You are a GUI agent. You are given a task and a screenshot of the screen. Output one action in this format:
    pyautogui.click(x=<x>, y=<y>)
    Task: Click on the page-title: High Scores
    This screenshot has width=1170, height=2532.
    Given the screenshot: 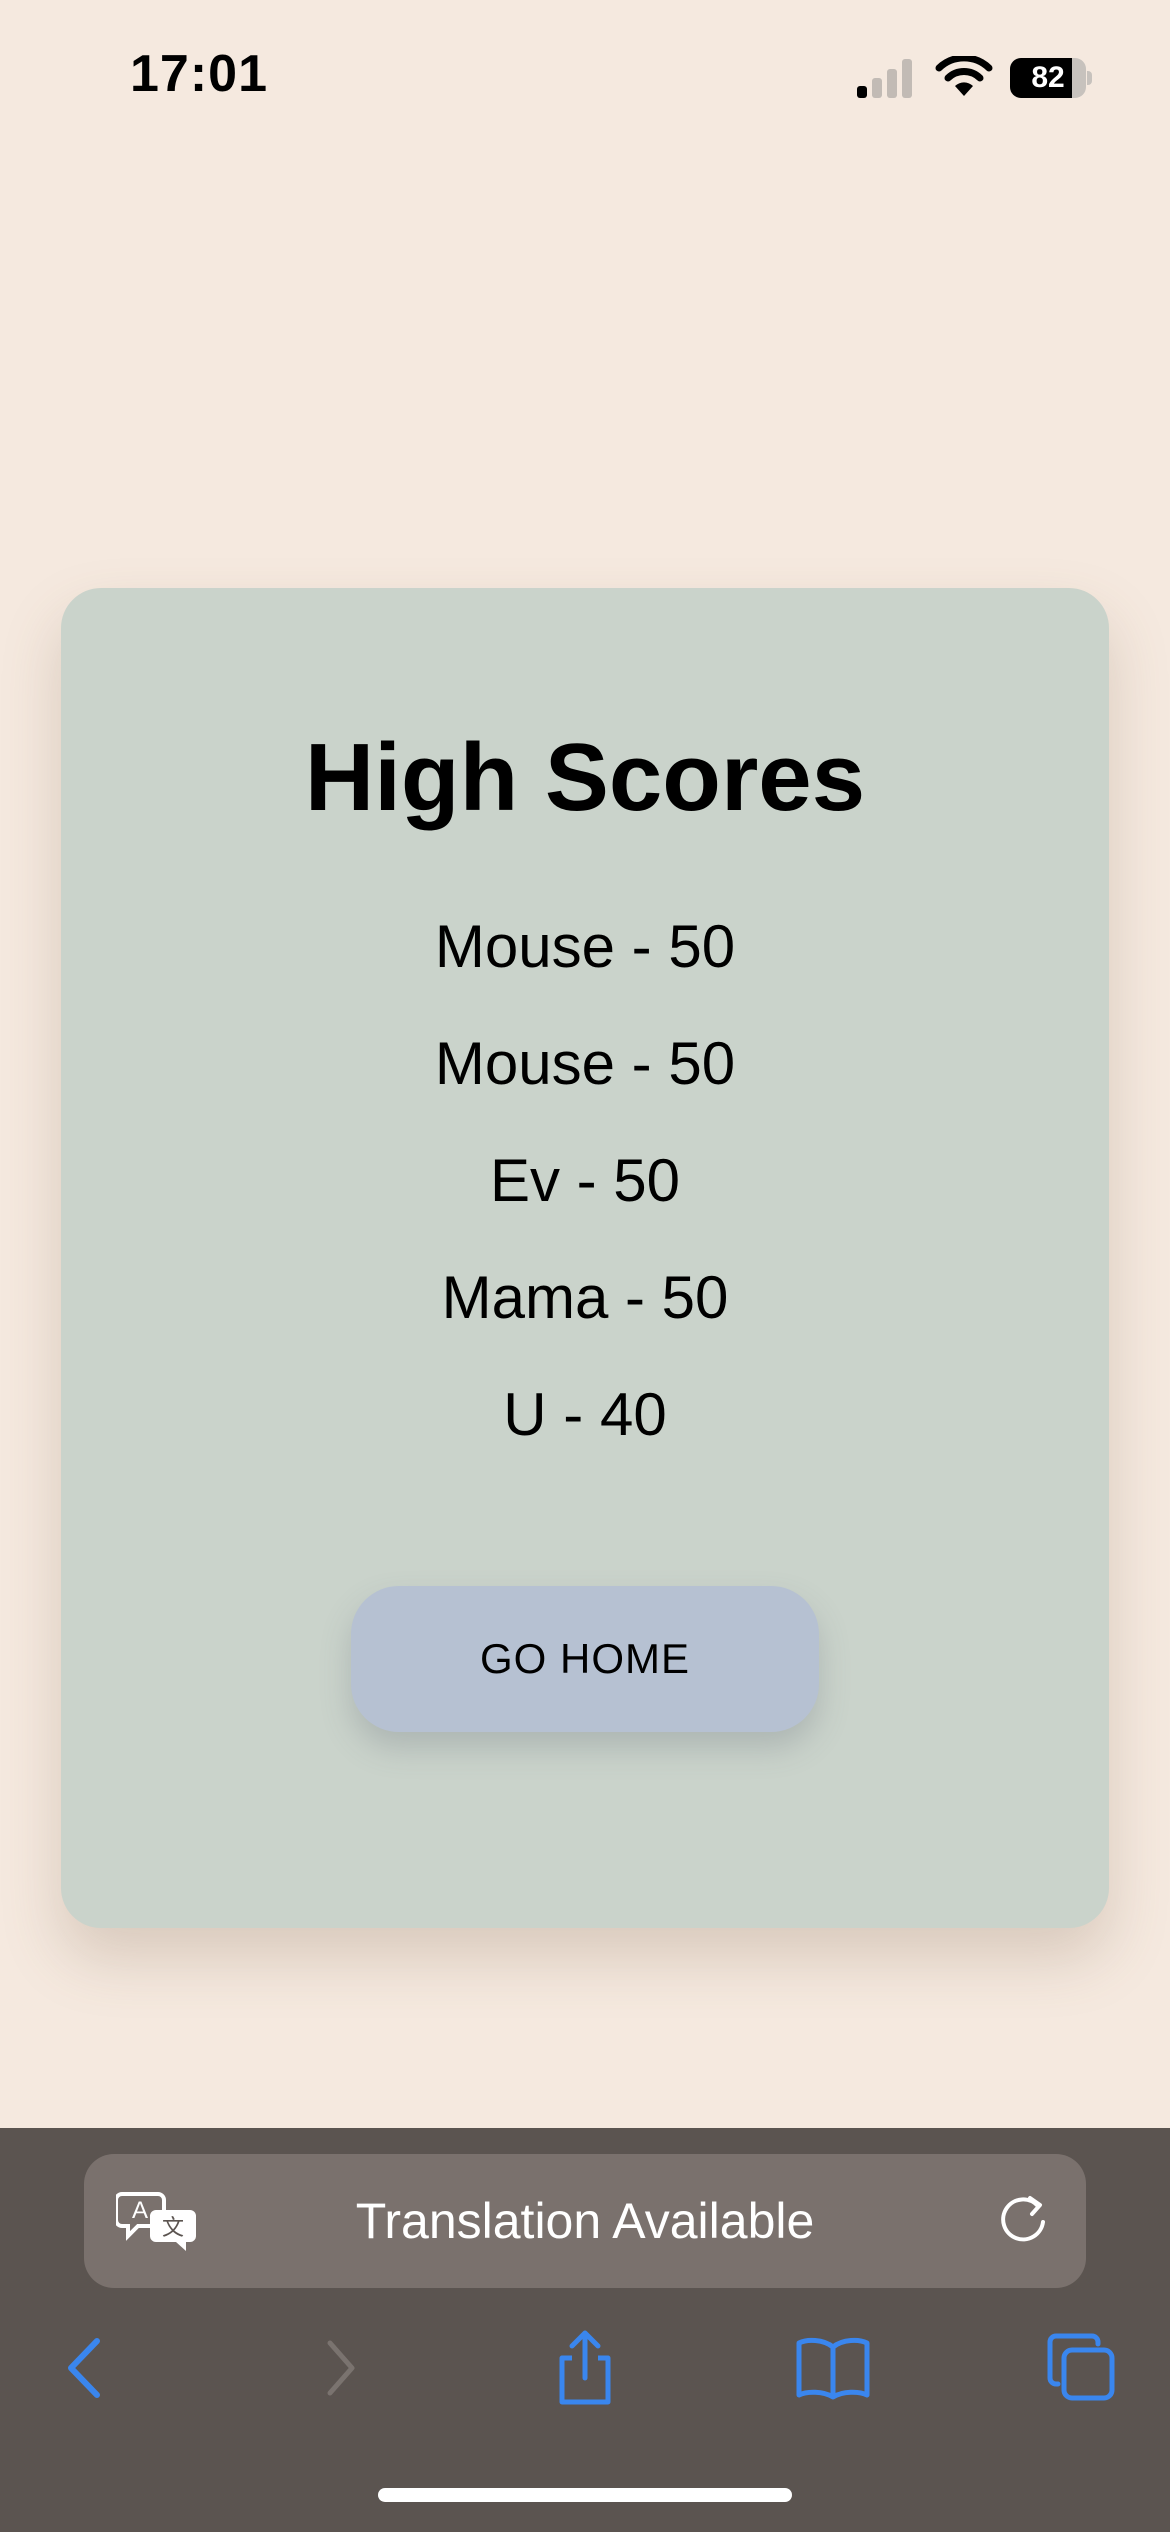 What is the action you would take?
    pyautogui.click(x=585, y=777)
    